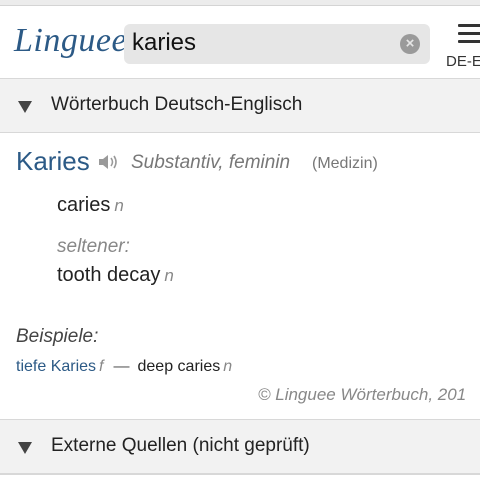 The image size is (480, 480). I want to click on external-sources-section-header: Externe Quellen (nicht geprüft), so click(240, 446).